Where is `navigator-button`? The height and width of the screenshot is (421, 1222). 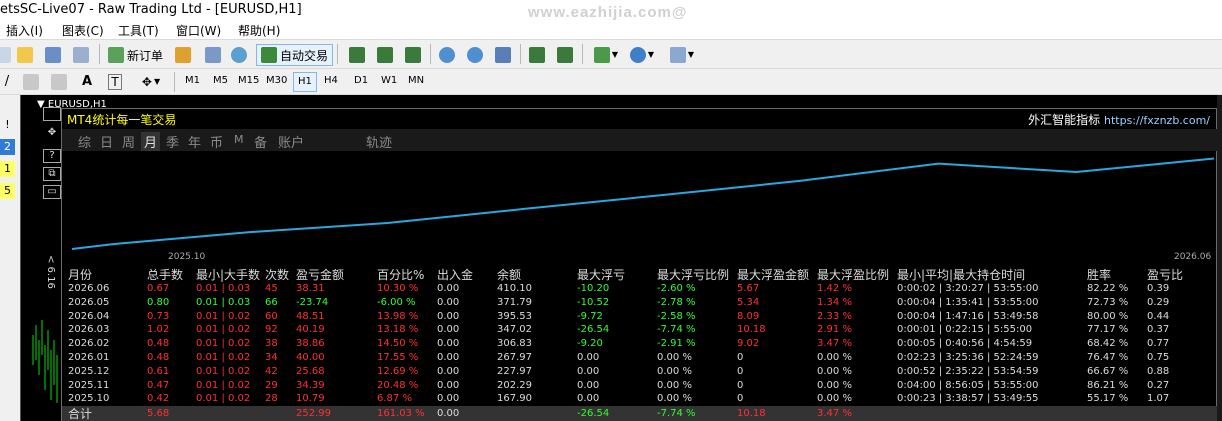 navigator-button is located at coordinates (53, 54).